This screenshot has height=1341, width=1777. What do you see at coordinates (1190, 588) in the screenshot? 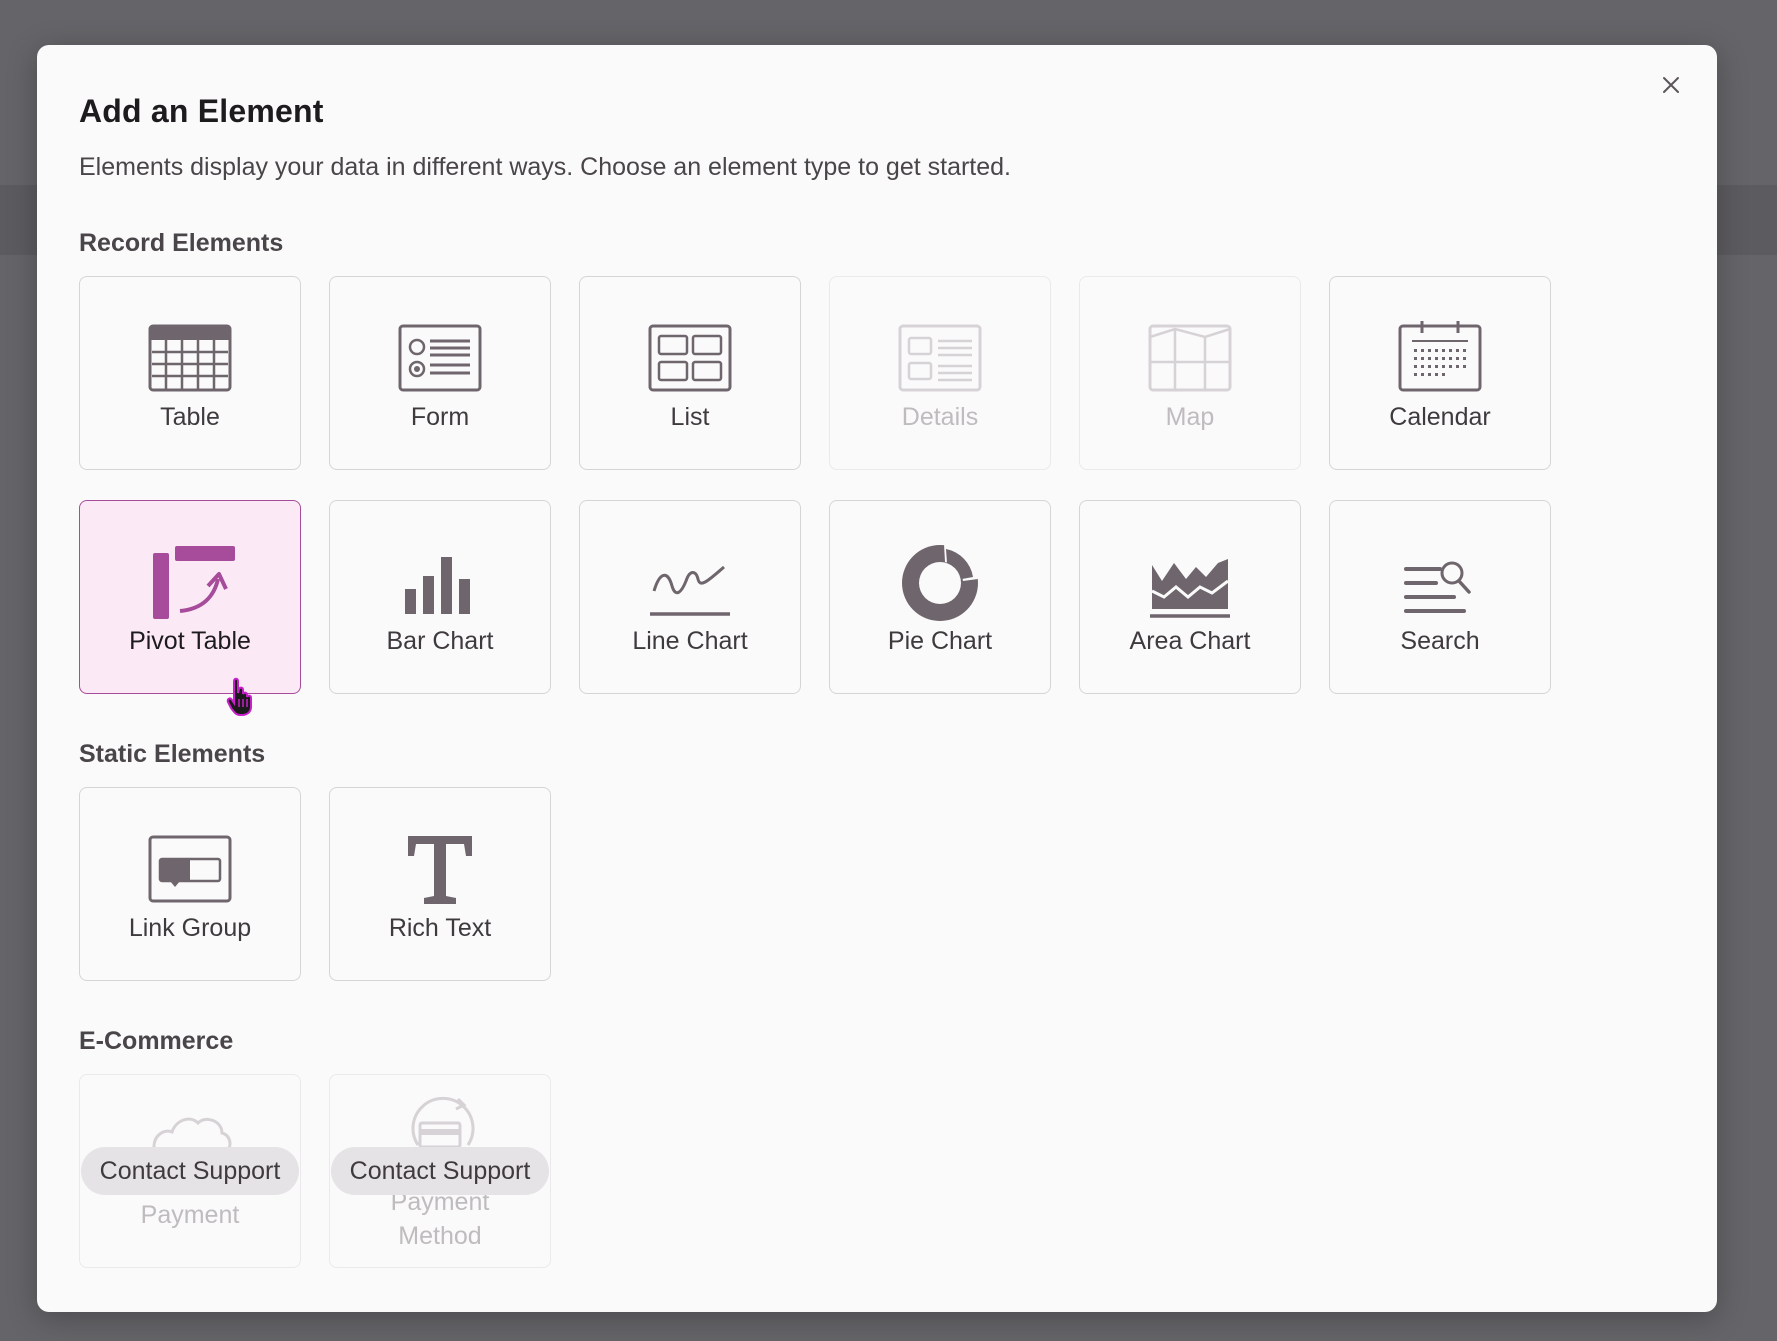
I see `area-chart-icon` at bounding box center [1190, 588].